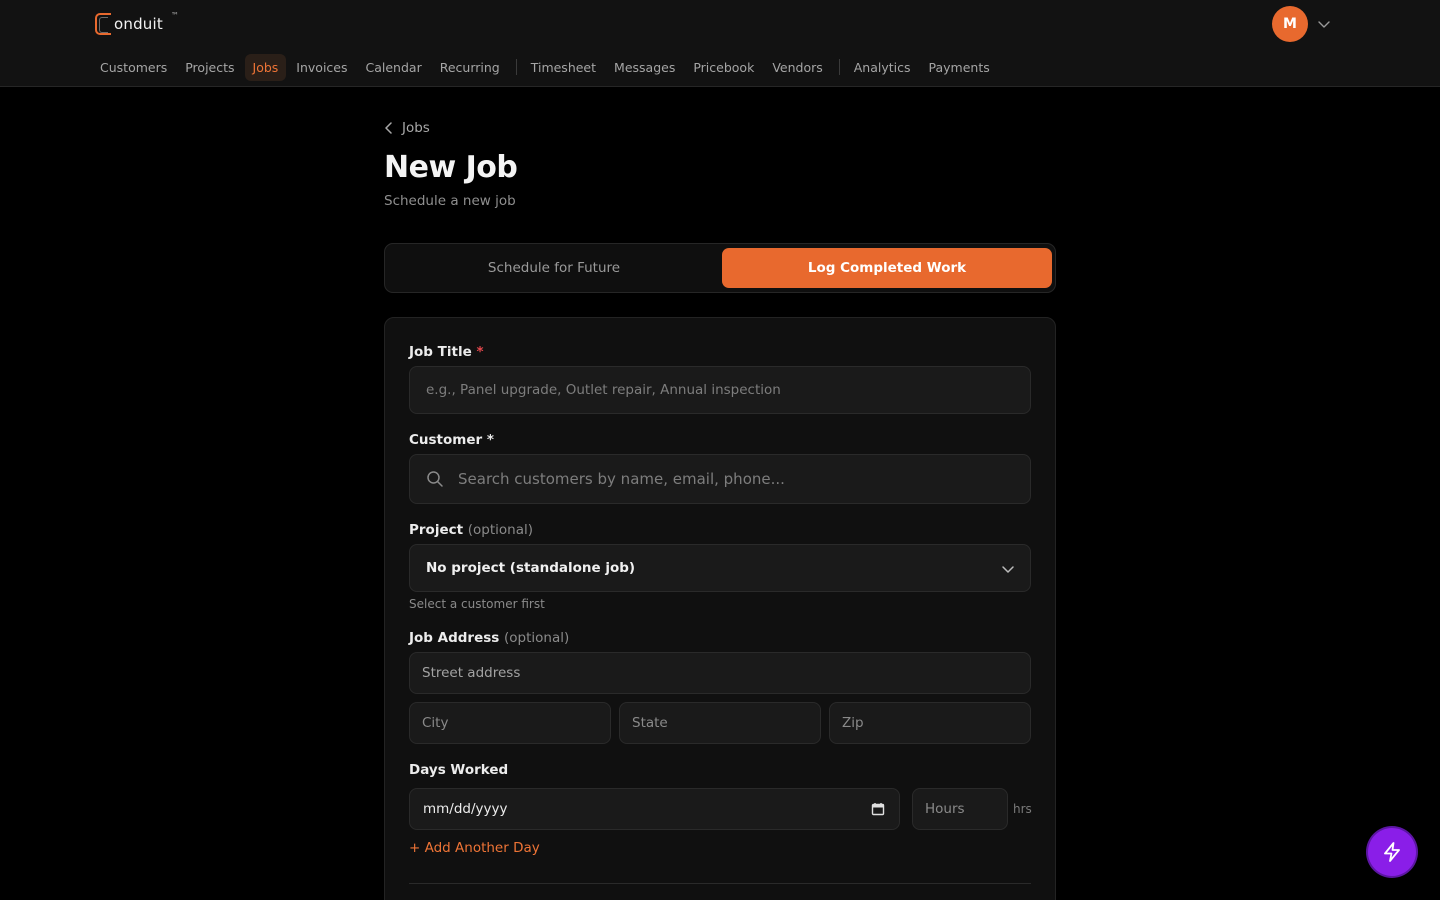 This screenshot has height=900, width=1440. I want to click on project-selected-value: No project (standalone job), so click(531, 568).